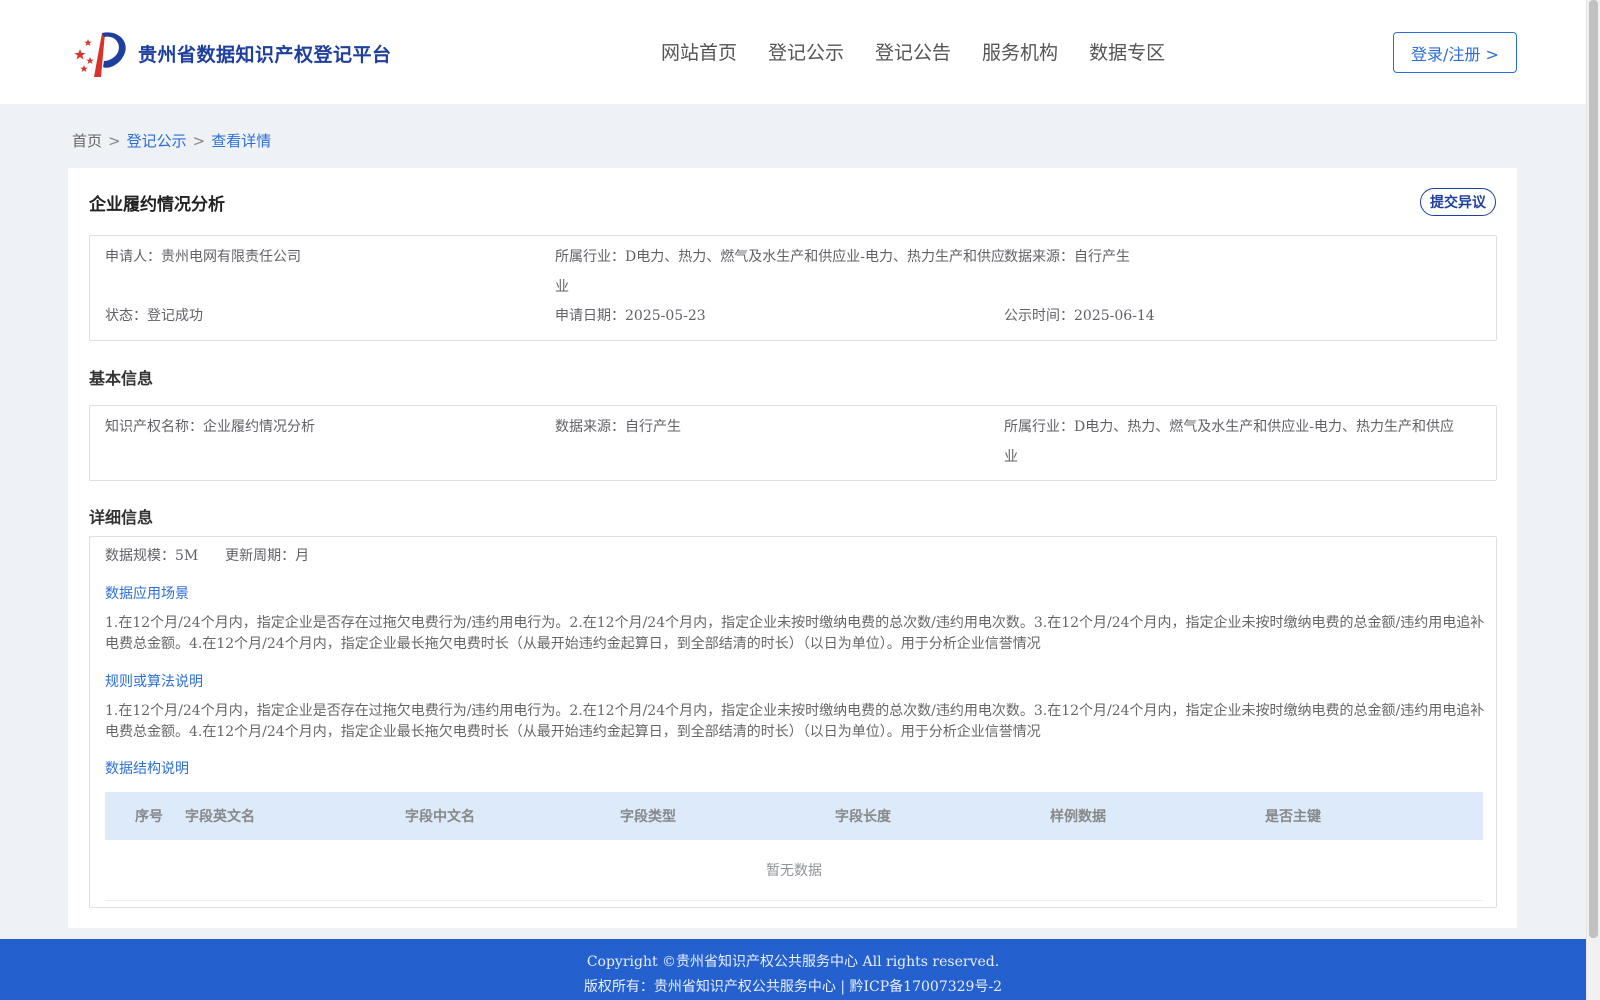 The width and height of the screenshot is (1600, 1000). What do you see at coordinates (1234, 442) in the screenshot?
I see `basic-industry-field: 所属行业：D电力、热力、燃气及水生产和供应业-电力、热力生产和供应 业` at bounding box center [1234, 442].